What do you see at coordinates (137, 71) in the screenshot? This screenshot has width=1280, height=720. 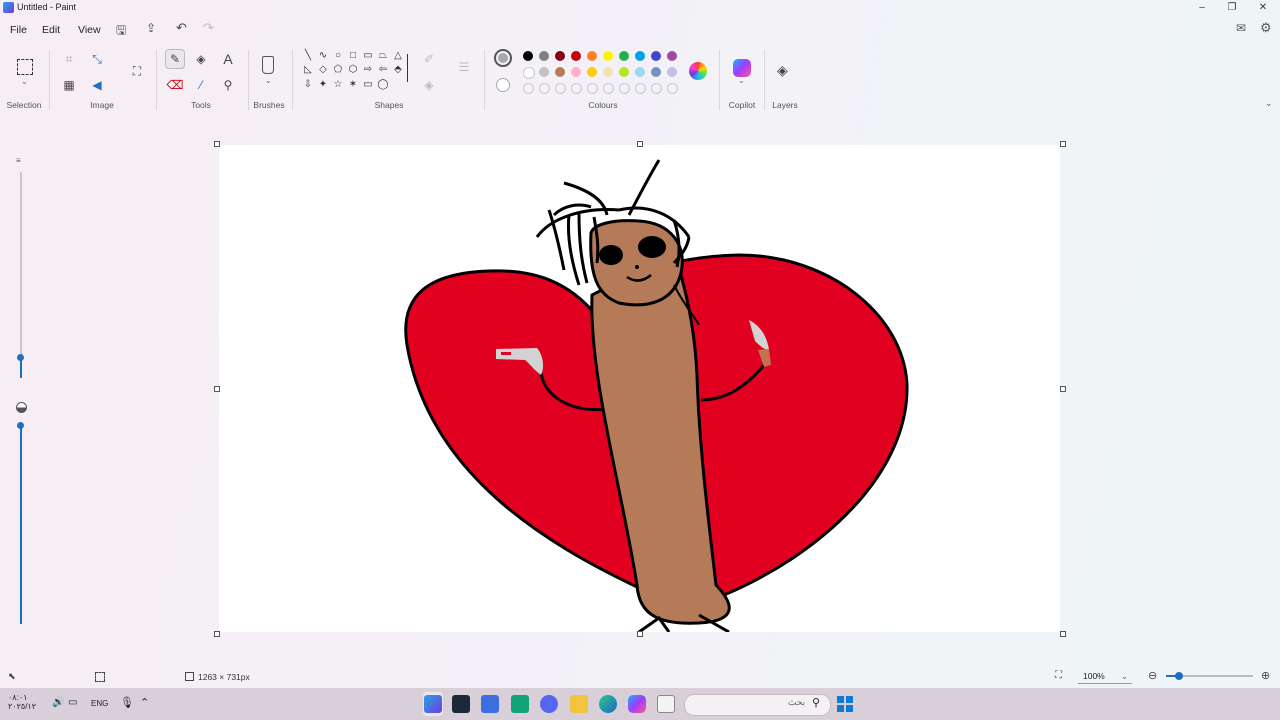 I see `image-select-icon: ⛶` at bounding box center [137, 71].